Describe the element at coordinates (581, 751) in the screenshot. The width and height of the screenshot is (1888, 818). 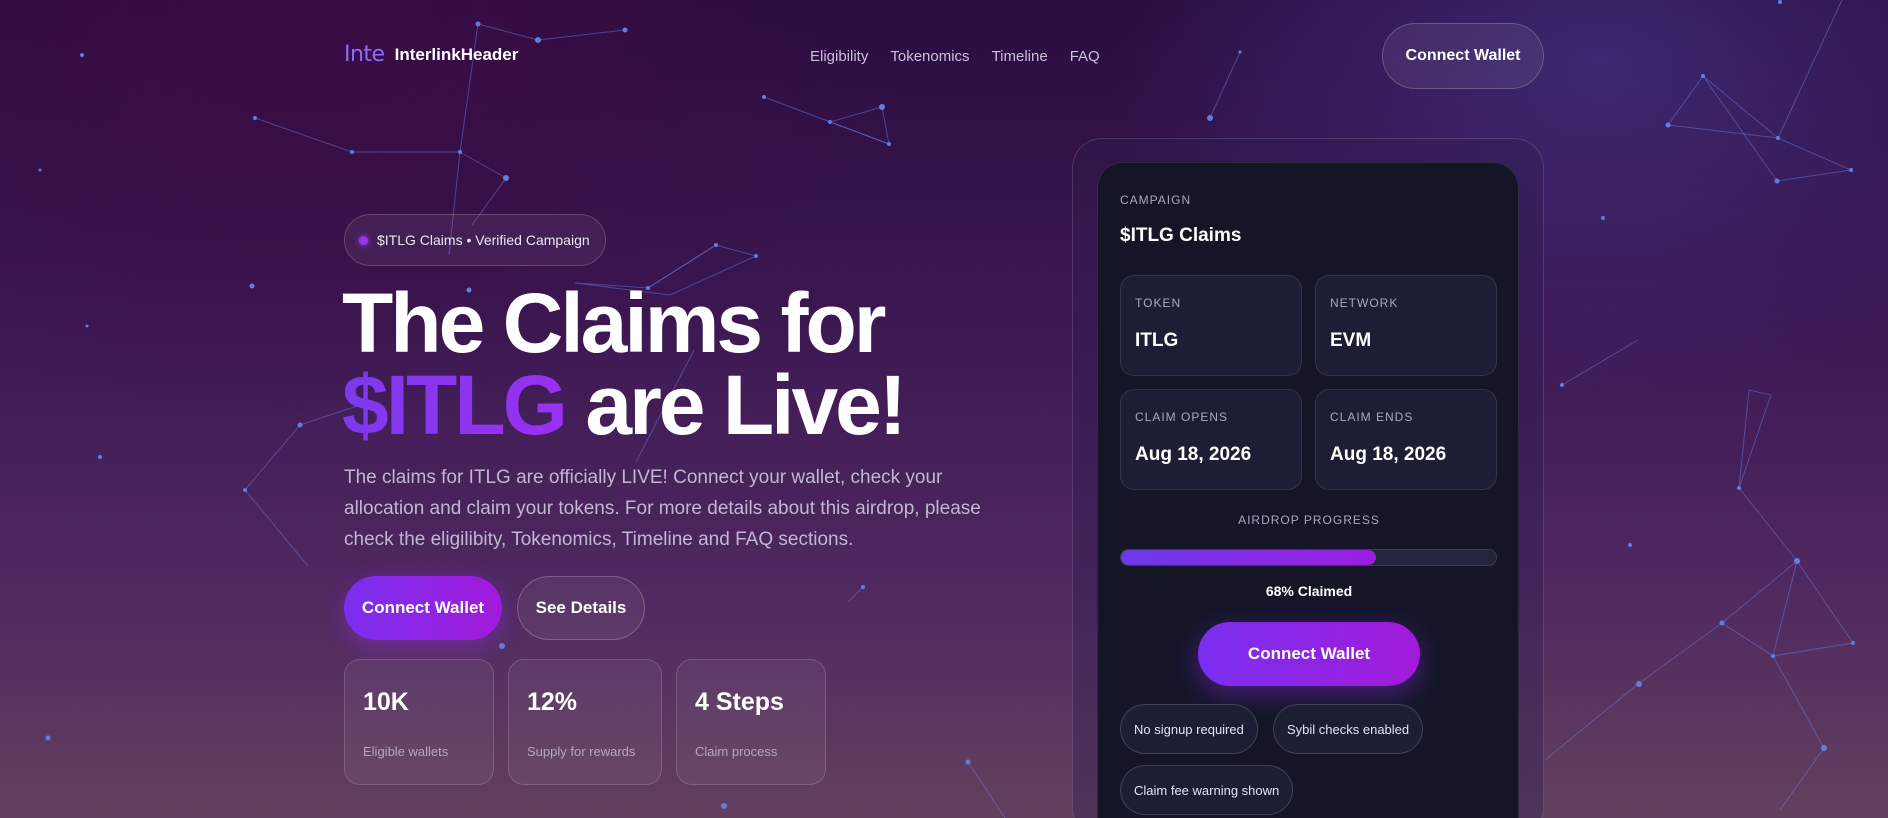
I see `stat-label: Supply for rewards` at that location.